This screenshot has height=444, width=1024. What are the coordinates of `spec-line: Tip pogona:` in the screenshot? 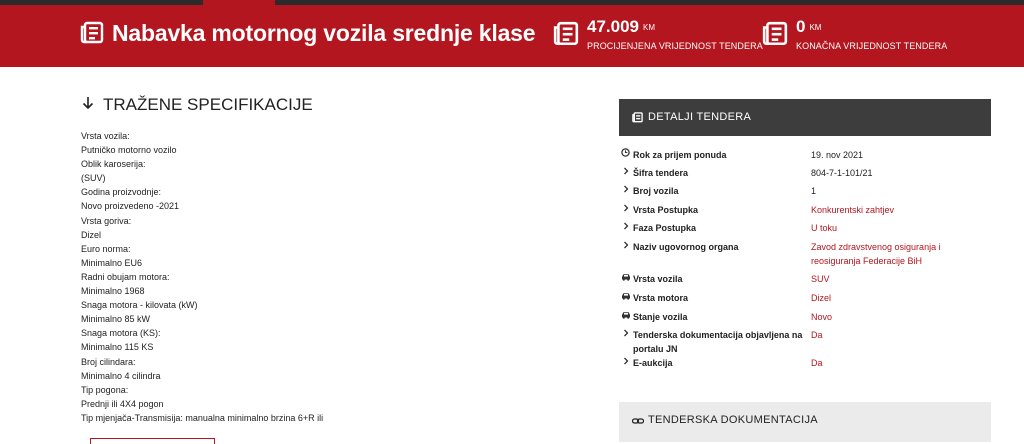 It's located at (105, 389).